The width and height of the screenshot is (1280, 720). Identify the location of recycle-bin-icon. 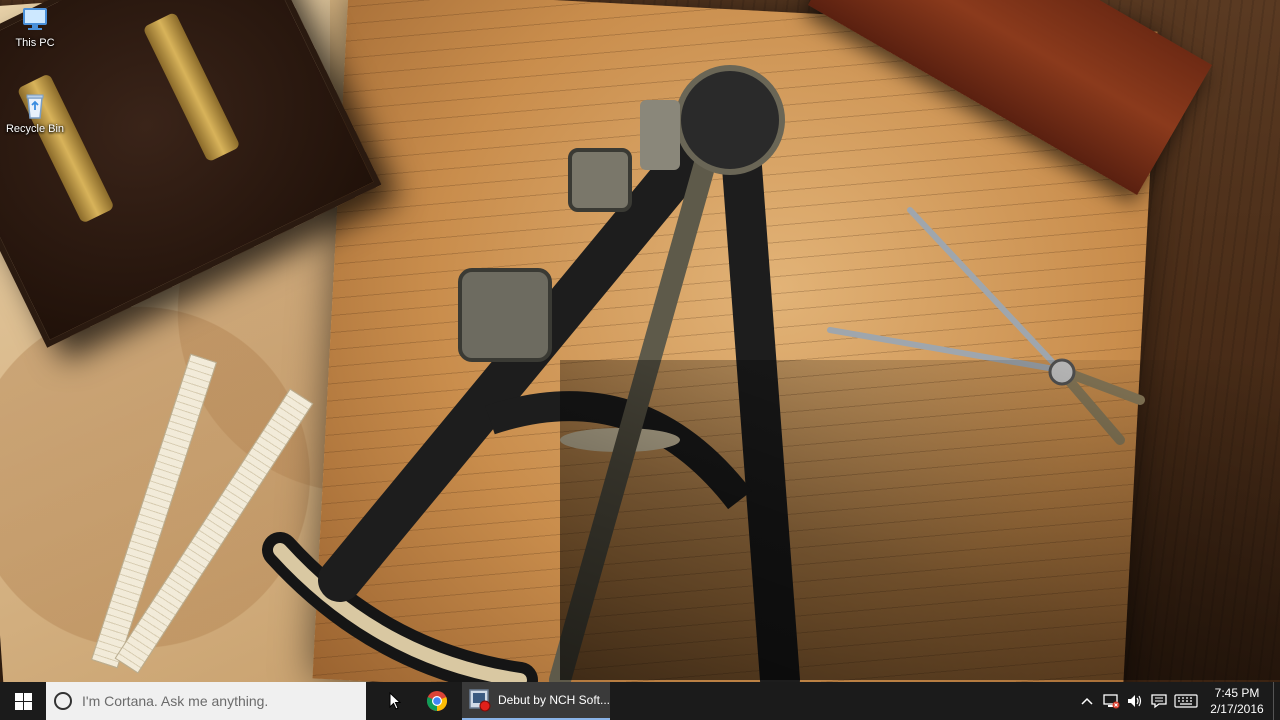
(35, 106).